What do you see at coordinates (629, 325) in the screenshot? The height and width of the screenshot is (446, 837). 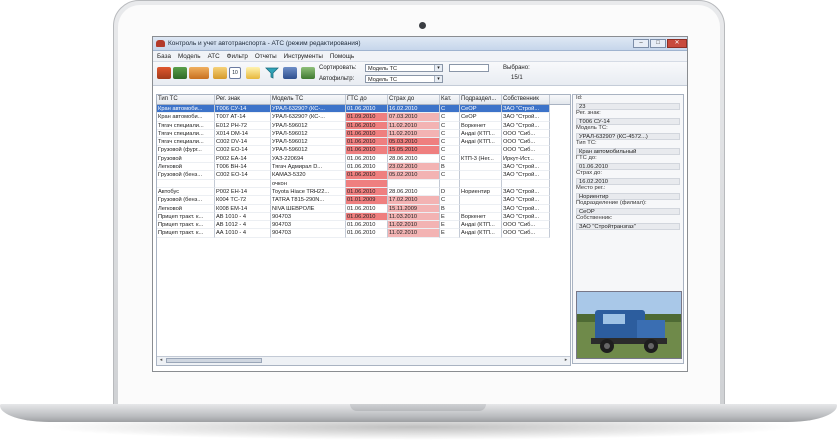 I see `vehicle-photo` at bounding box center [629, 325].